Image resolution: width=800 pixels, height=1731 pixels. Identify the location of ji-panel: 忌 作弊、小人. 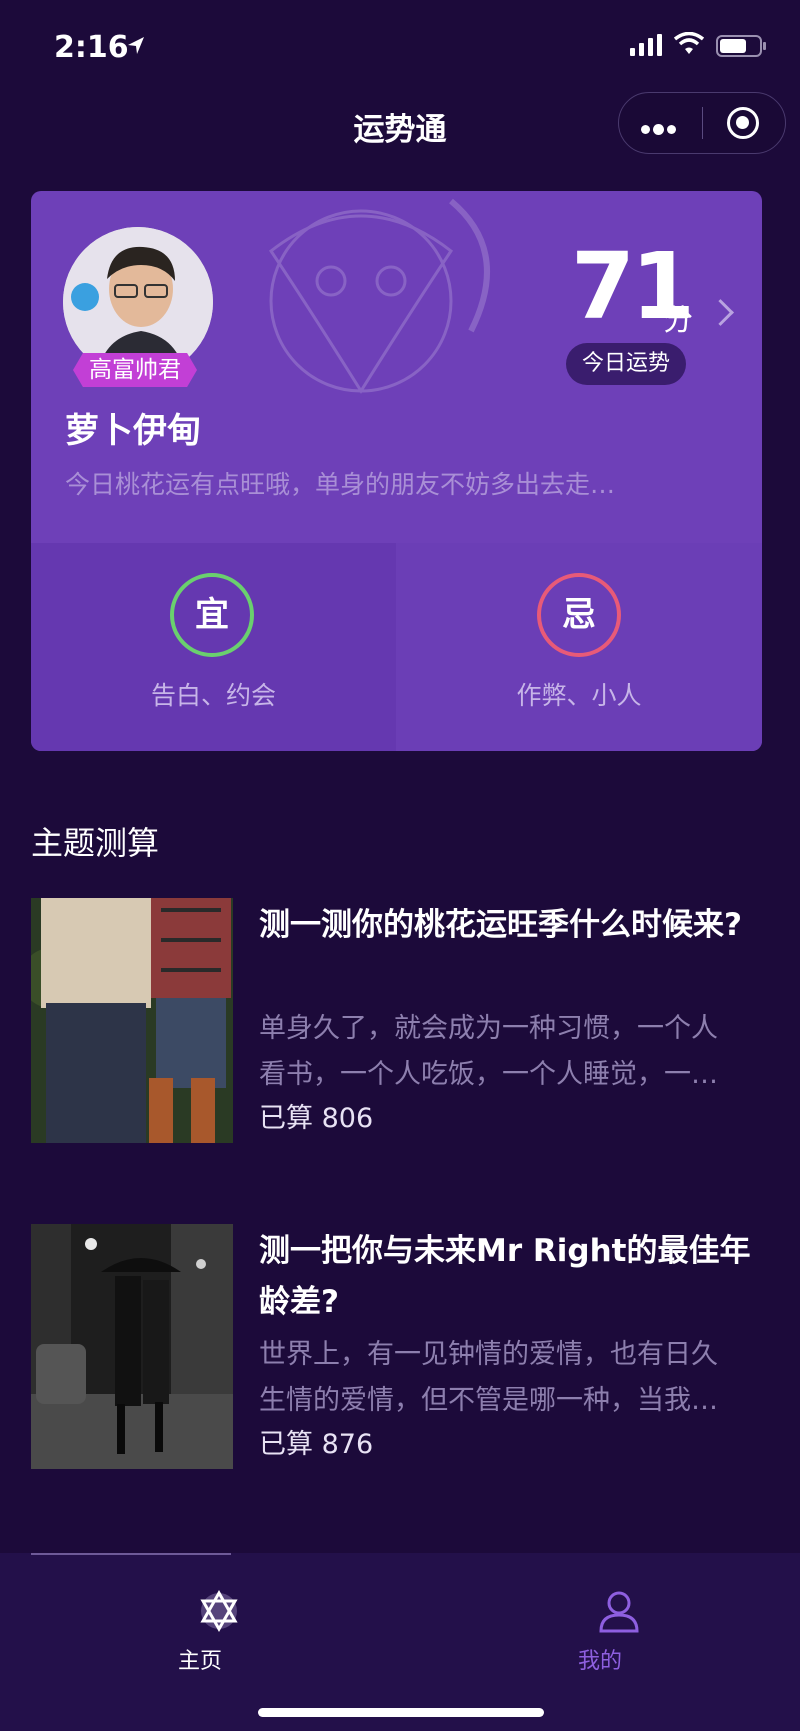
(579, 647).